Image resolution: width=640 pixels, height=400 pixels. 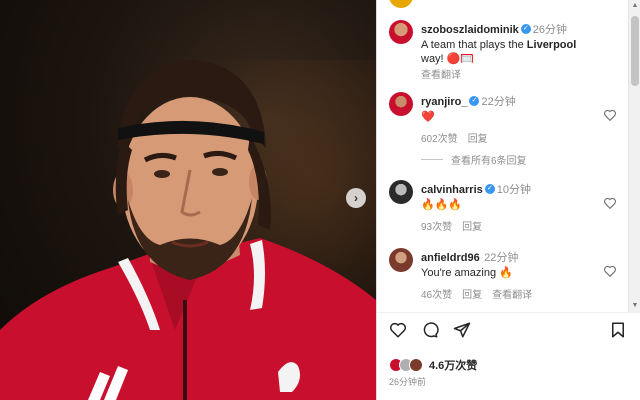 What do you see at coordinates (618, 330) in the screenshot?
I see `bookmark-icon` at bounding box center [618, 330].